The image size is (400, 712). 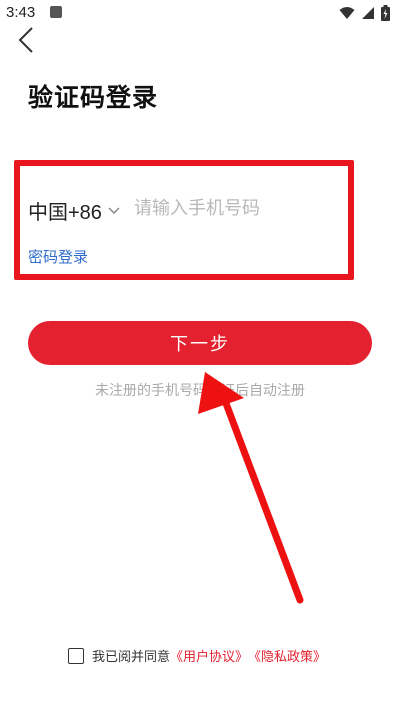 I want to click on next-step-button: 下一步, so click(x=200, y=343).